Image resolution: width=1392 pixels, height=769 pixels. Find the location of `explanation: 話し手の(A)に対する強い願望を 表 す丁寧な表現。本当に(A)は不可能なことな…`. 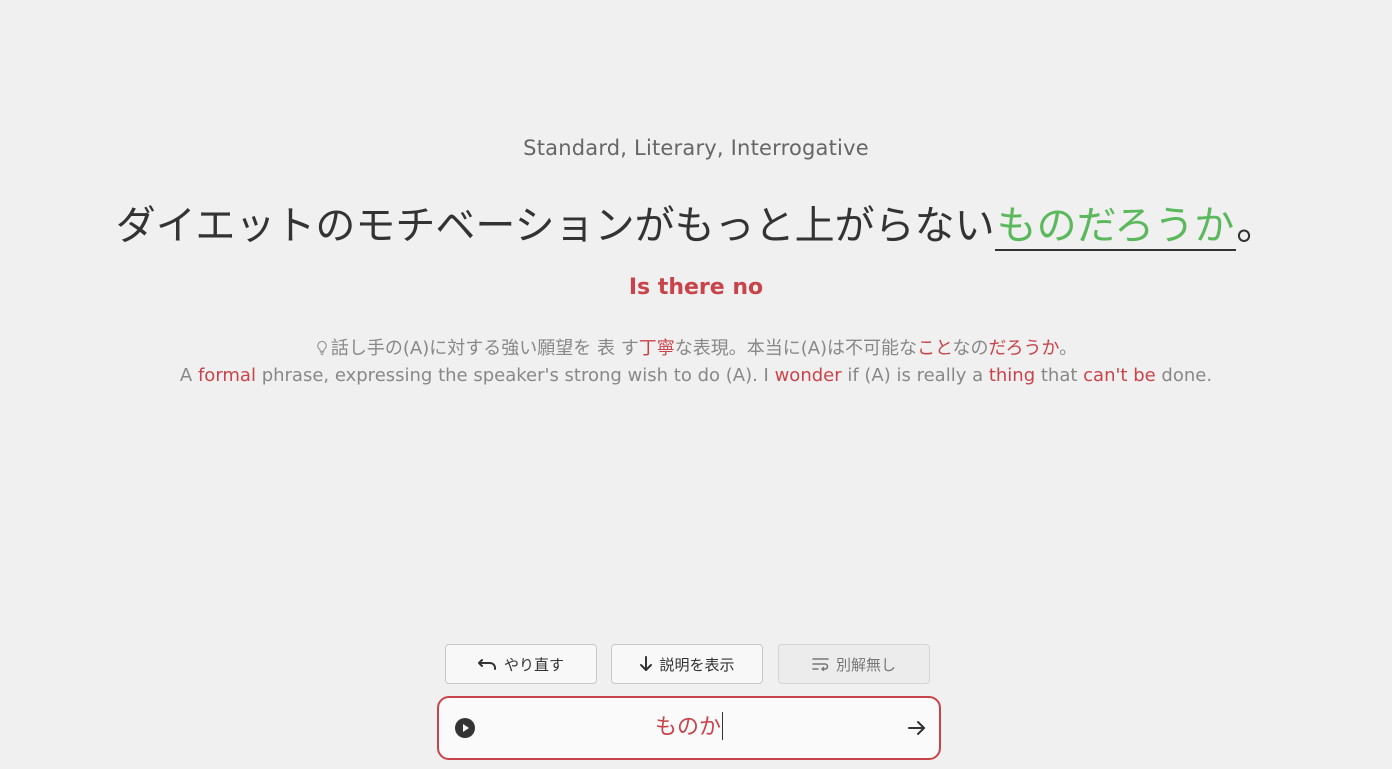

explanation: 話し手の(A)に対する強い願望を 表 す丁寧な表現。本当に(A)は不可能なことな… is located at coordinates (696, 362).